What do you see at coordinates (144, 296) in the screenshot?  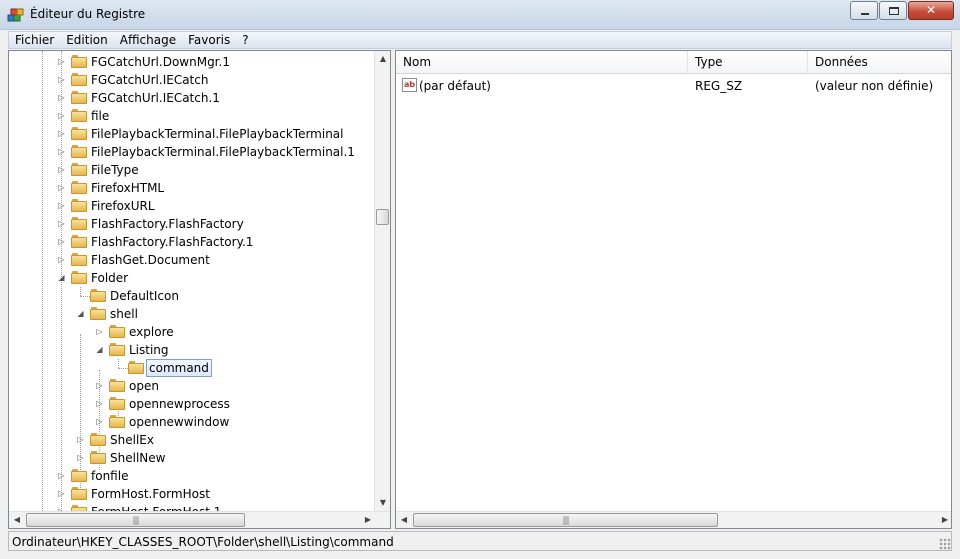 I see `tree-node-label: DefaultIcon` at bounding box center [144, 296].